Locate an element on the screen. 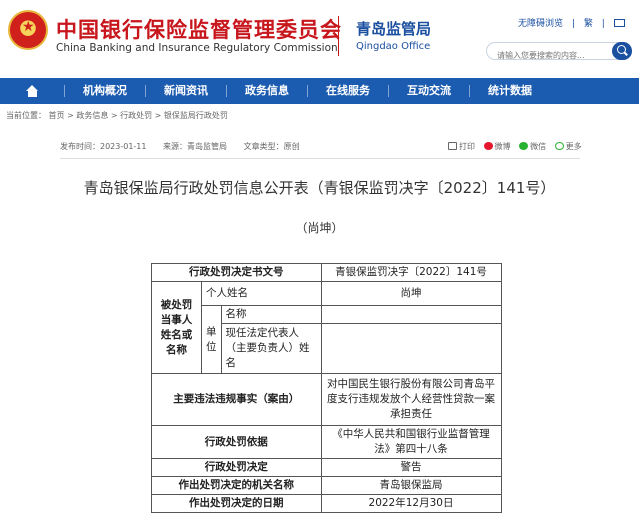 The width and height of the screenshot is (639, 521). nav-home is located at coordinates (32, 91).